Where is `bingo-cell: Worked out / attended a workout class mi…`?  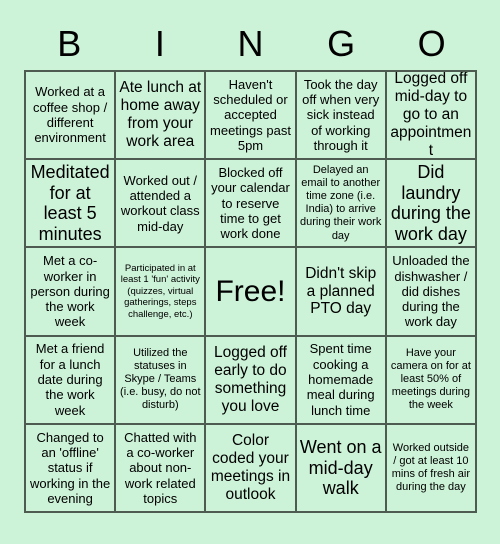 bingo-cell: Worked out / attended a workout class mi… is located at coordinates (161, 204).